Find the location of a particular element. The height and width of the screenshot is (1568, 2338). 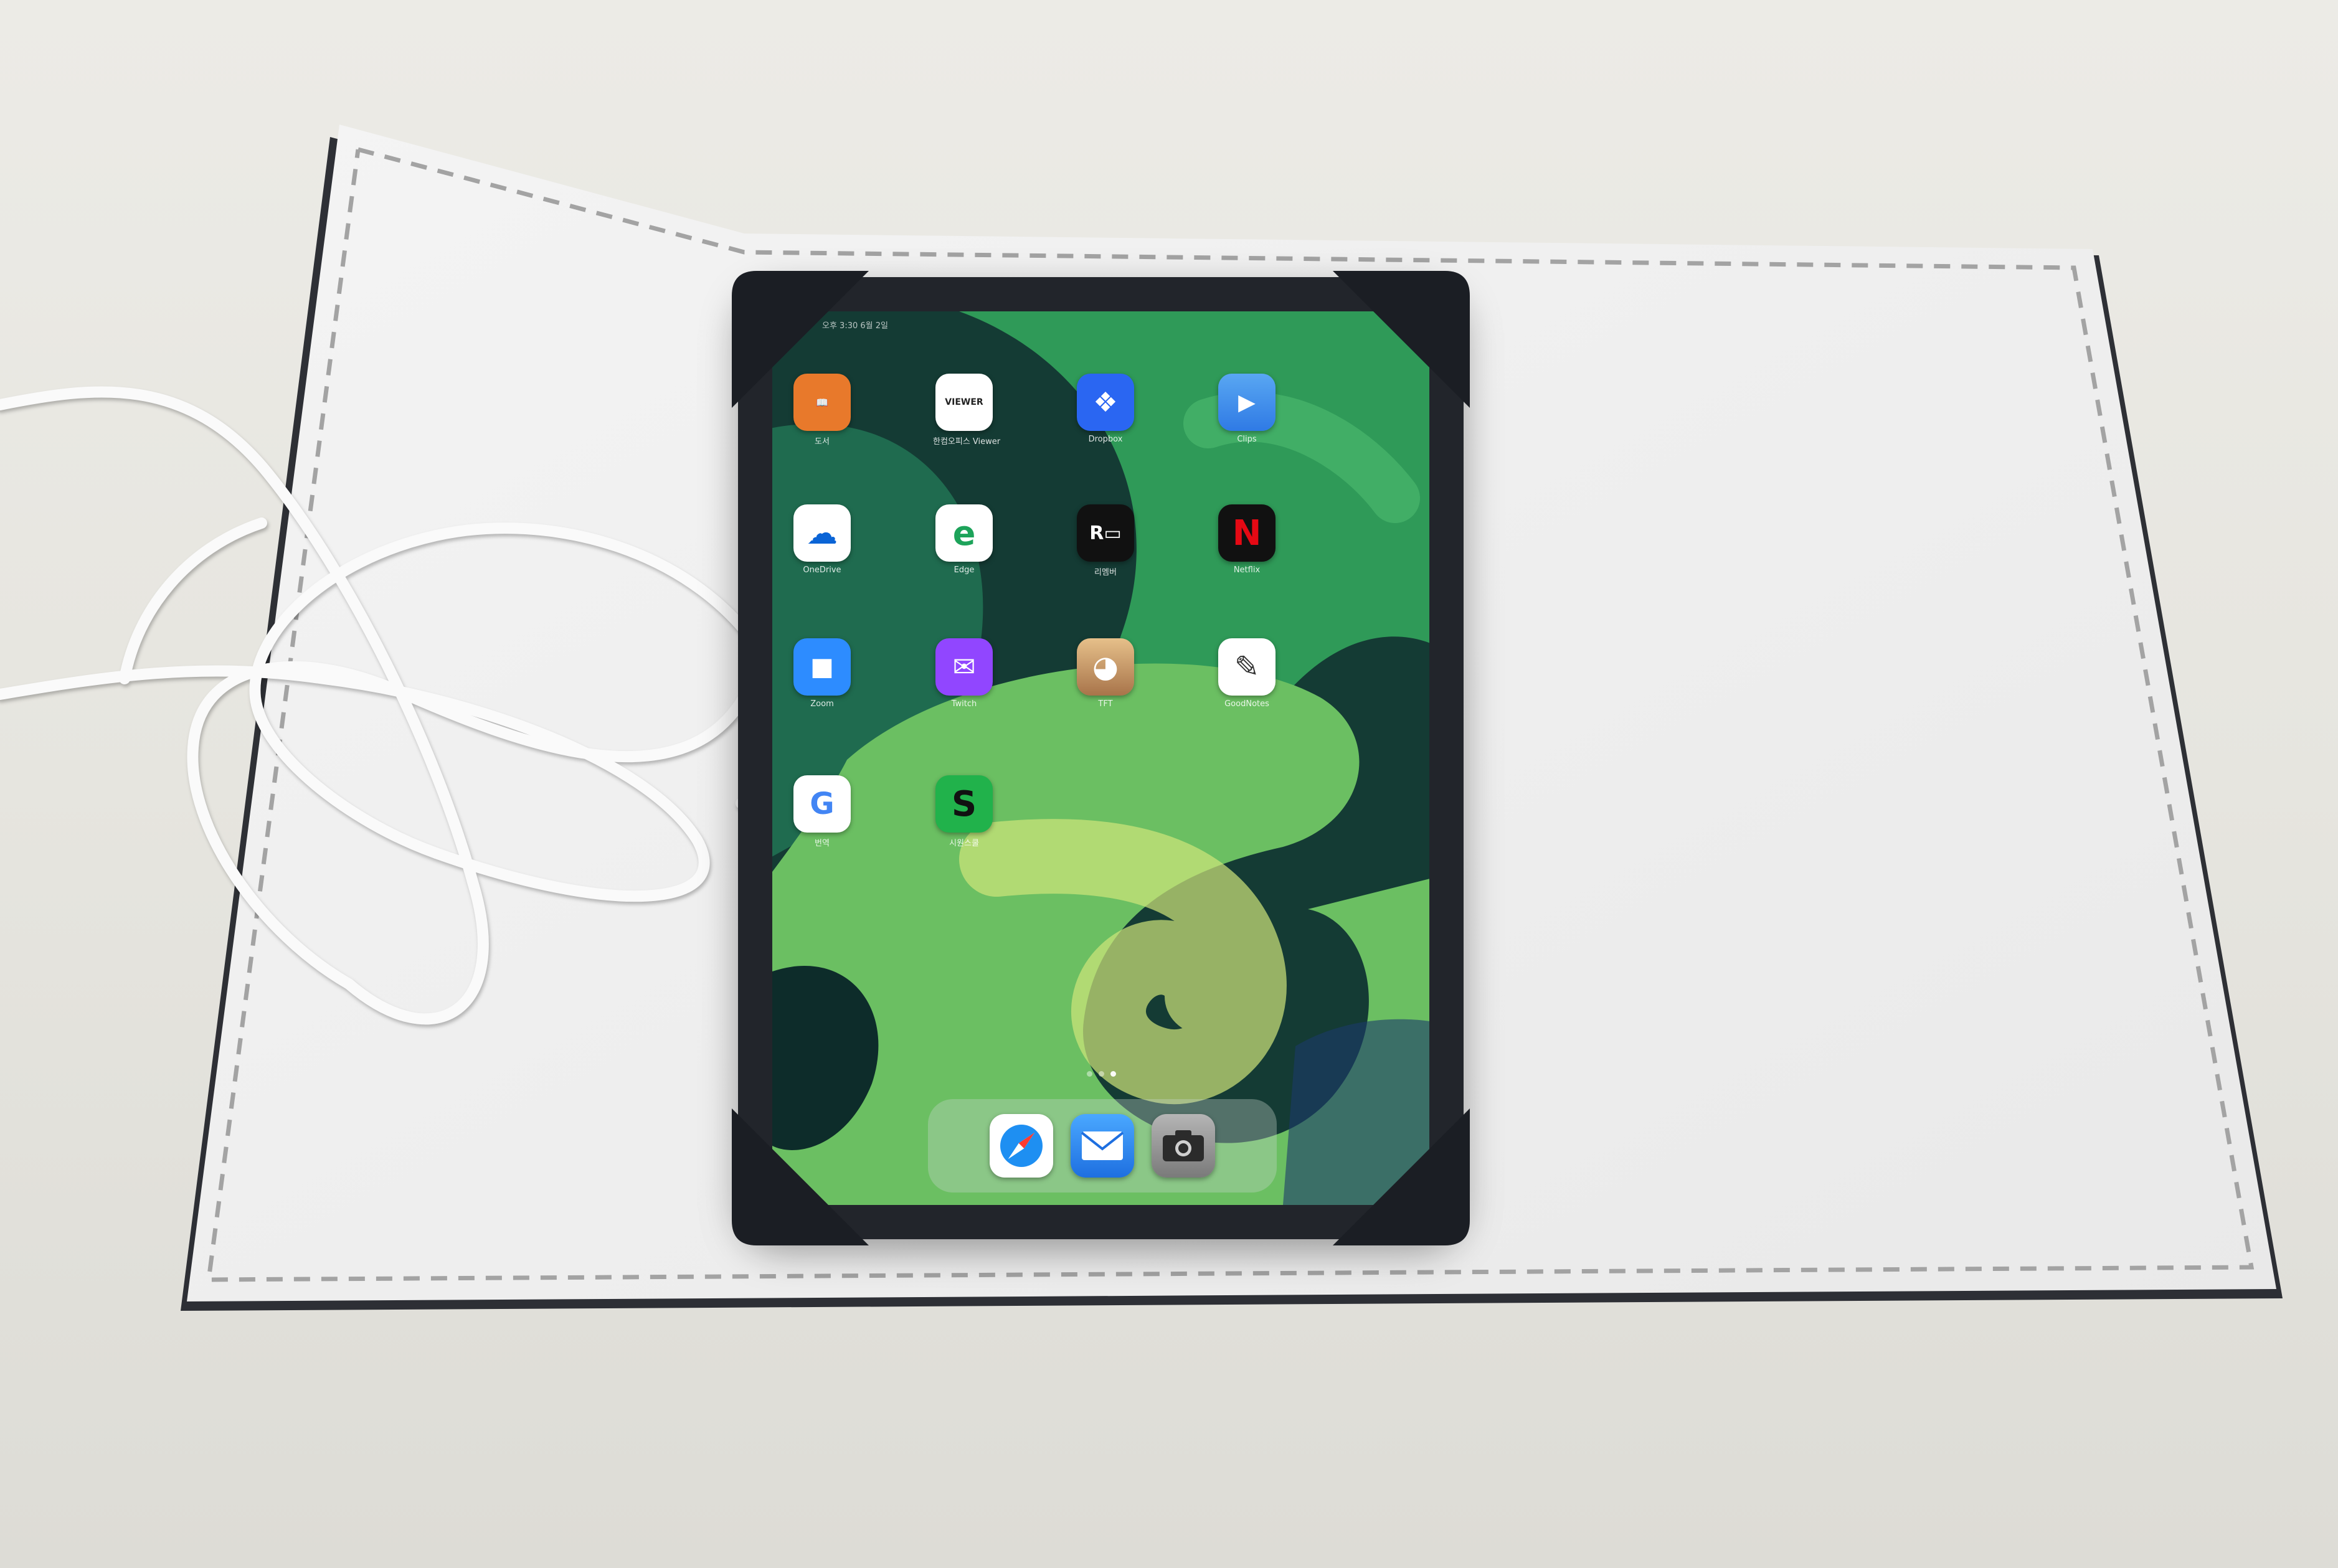

corner-strap-bottom-left is located at coordinates (801, 1176).